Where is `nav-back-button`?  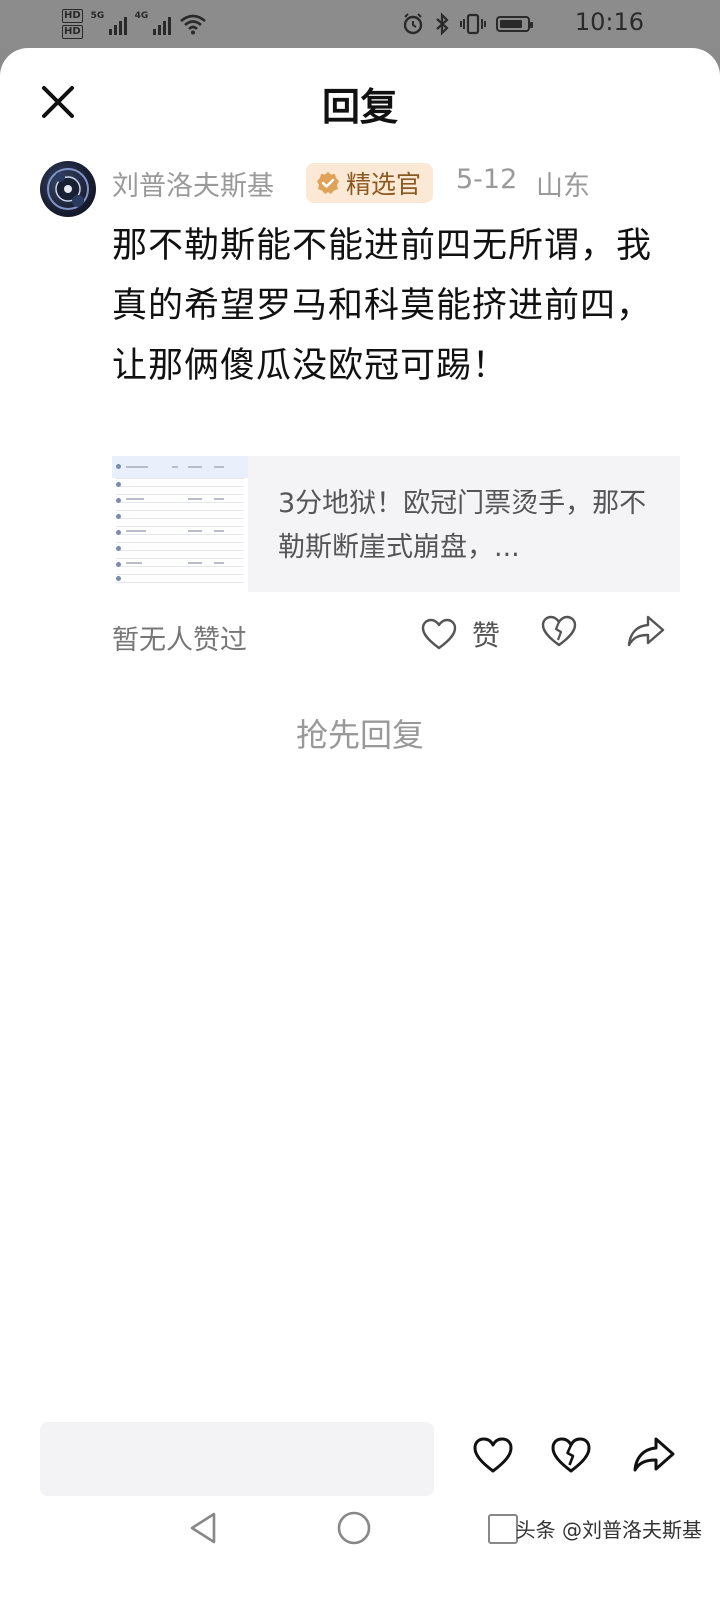 nav-back-button is located at coordinates (204, 1528).